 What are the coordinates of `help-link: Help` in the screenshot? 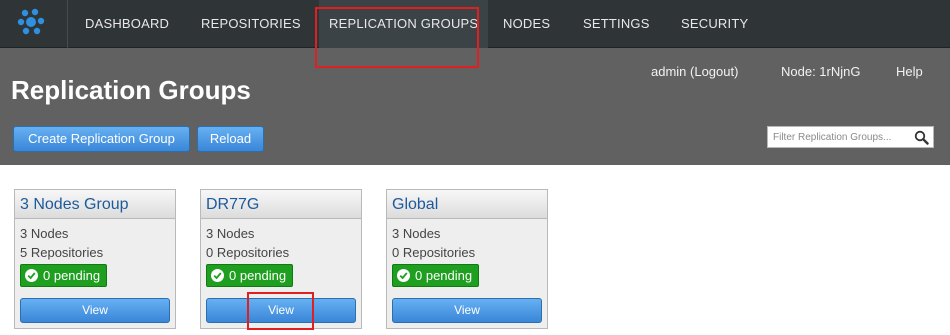 It's located at (909, 71).